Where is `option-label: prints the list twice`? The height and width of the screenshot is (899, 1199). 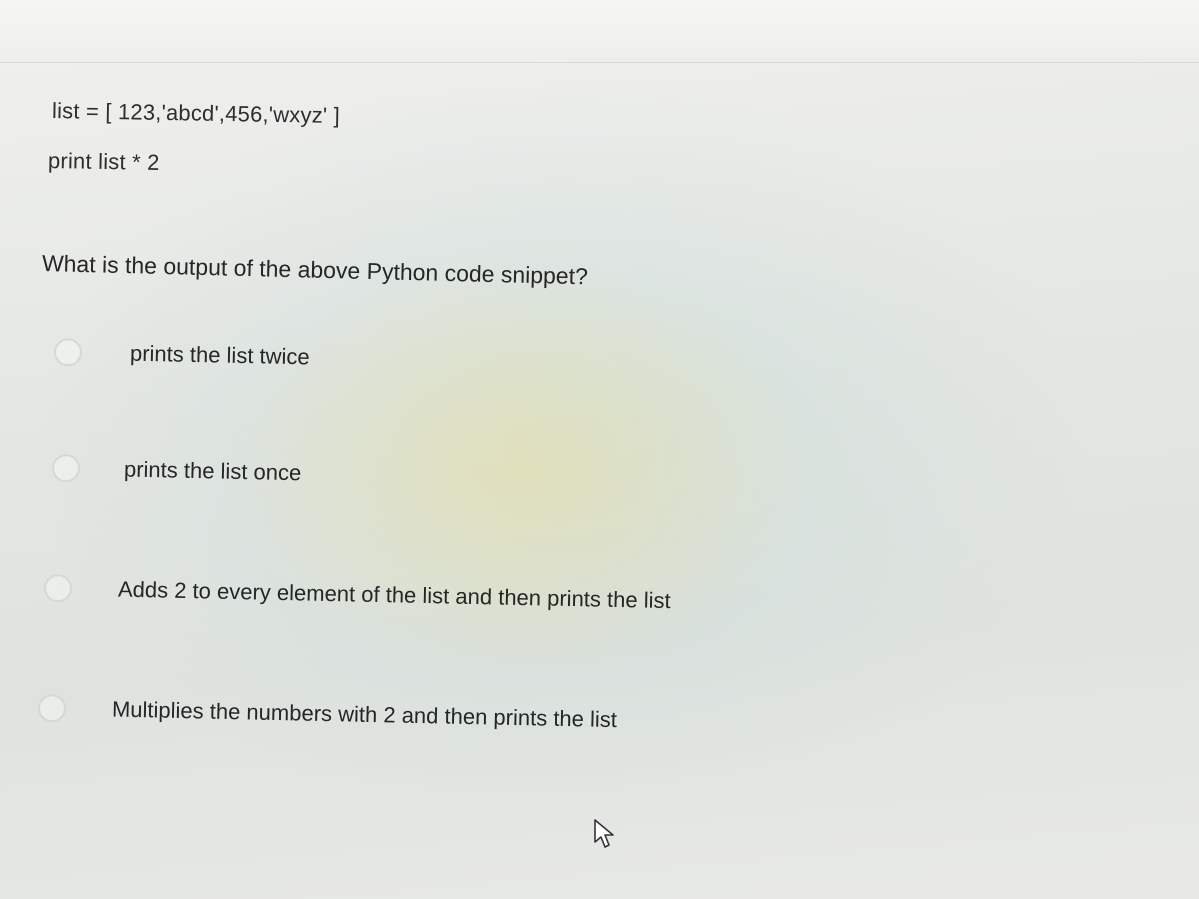 option-label: prints the list twice is located at coordinates (219, 355).